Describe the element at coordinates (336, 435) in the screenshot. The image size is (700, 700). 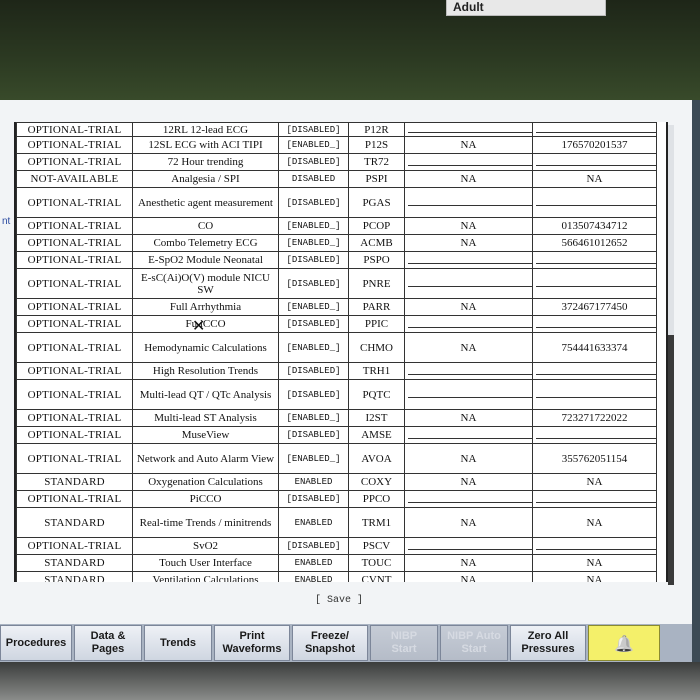
I see `table-row: OPTIONAL-TRIAL MuseView [DISABLED] AMSE` at that location.